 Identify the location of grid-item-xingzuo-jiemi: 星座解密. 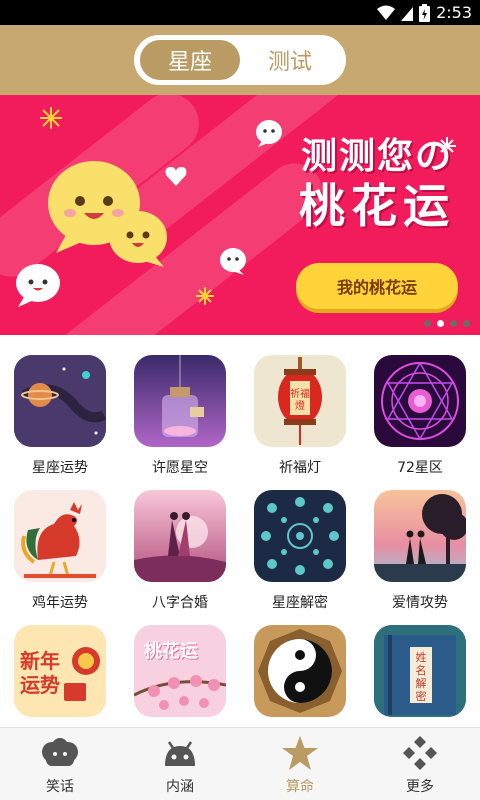
(300, 540).